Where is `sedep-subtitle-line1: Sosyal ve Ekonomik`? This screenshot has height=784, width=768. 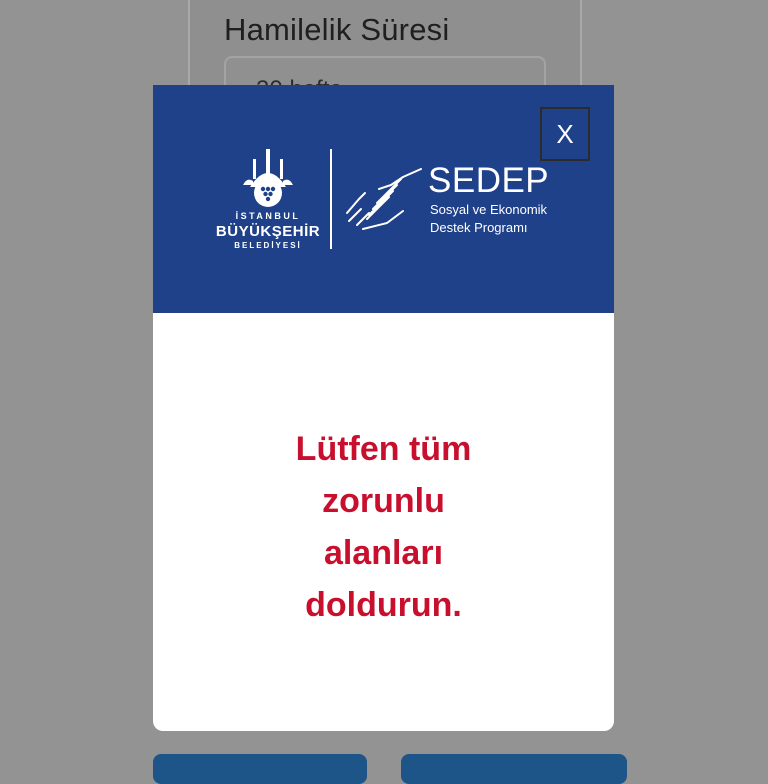
sedep-subtitle-line1: Sosyal ve Ekonomik is located at coordinates (489, 209).